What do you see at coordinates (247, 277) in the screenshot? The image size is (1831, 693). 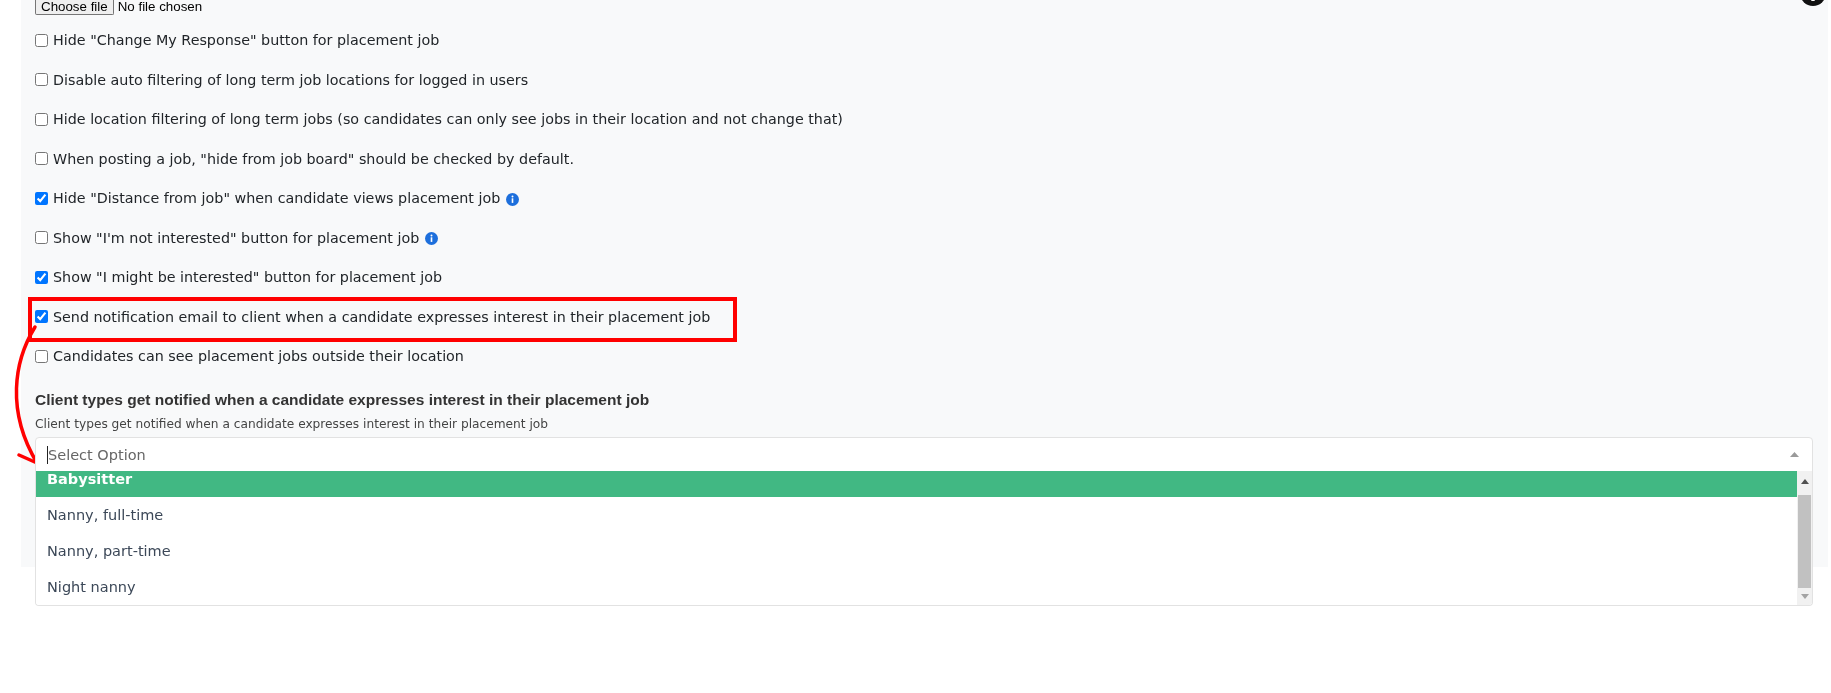 I see `checkbox-label: Show "I might be interested" button for placement job` at bounding box center [247, 277].